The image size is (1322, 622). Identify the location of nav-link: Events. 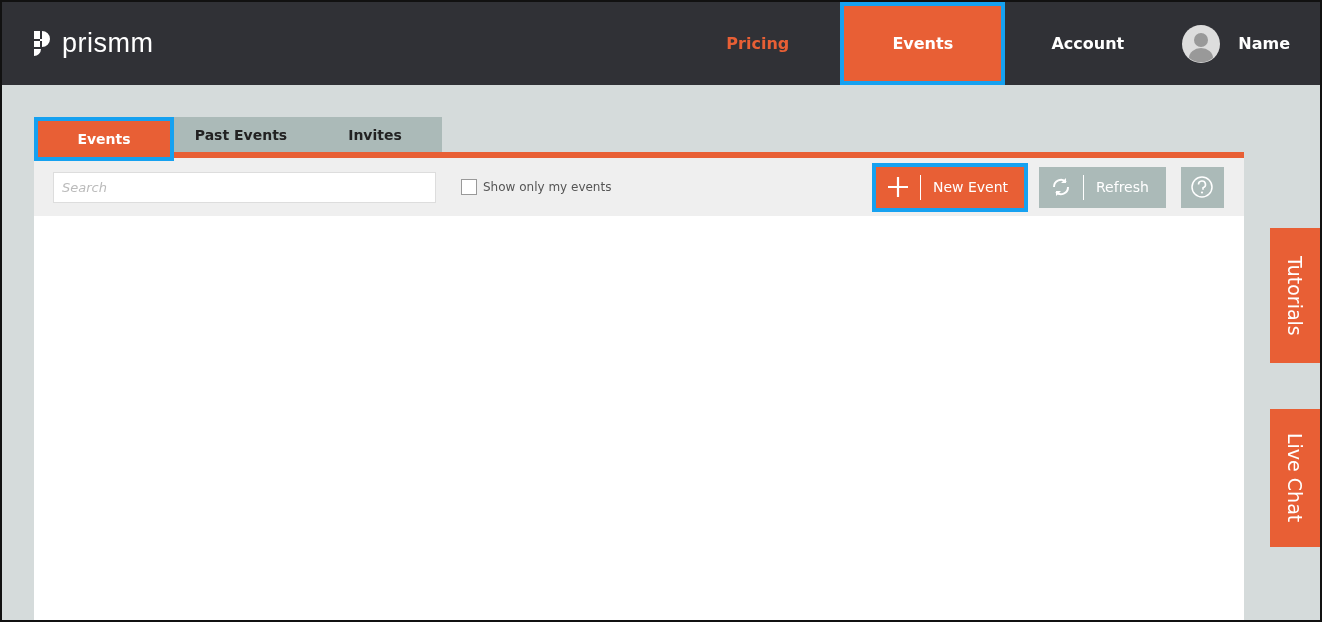
(923, 43).